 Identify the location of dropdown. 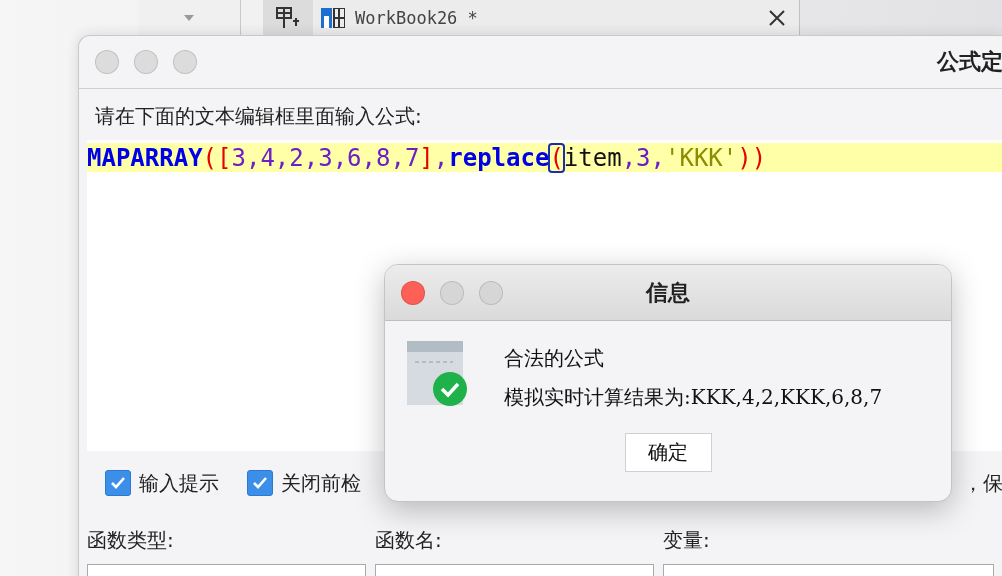
(189, 18).